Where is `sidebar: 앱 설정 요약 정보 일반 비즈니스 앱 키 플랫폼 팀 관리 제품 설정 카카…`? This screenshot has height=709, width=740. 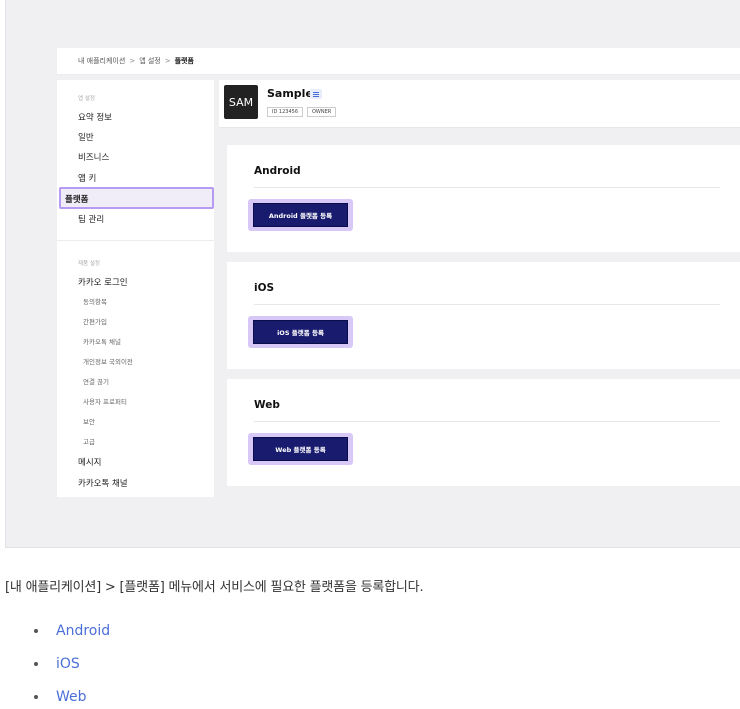 sidebar: 앱 설정 요약 정보 일반 비즈니스 앱 키 플랫폼 팀 관리 제품 설정 카카… is located at coordinates (135, 288).